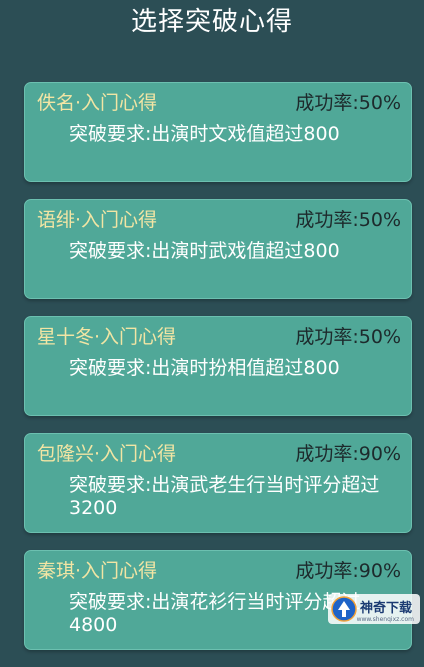  I want to click on insight-card: 语绯·入门心得 成功率:50% 突破要求:出演时武戏值超过800, so click(218, 249).